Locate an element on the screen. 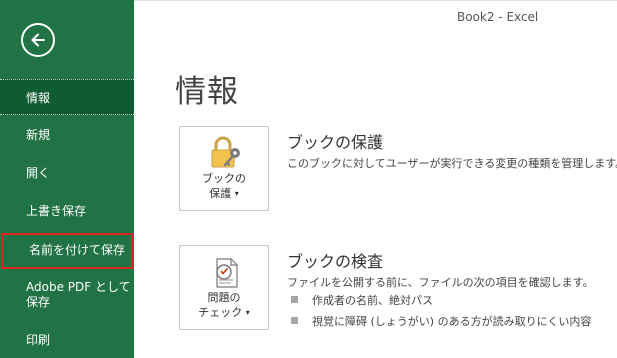  inspect-document-icon is located at coordinates (227, 273).